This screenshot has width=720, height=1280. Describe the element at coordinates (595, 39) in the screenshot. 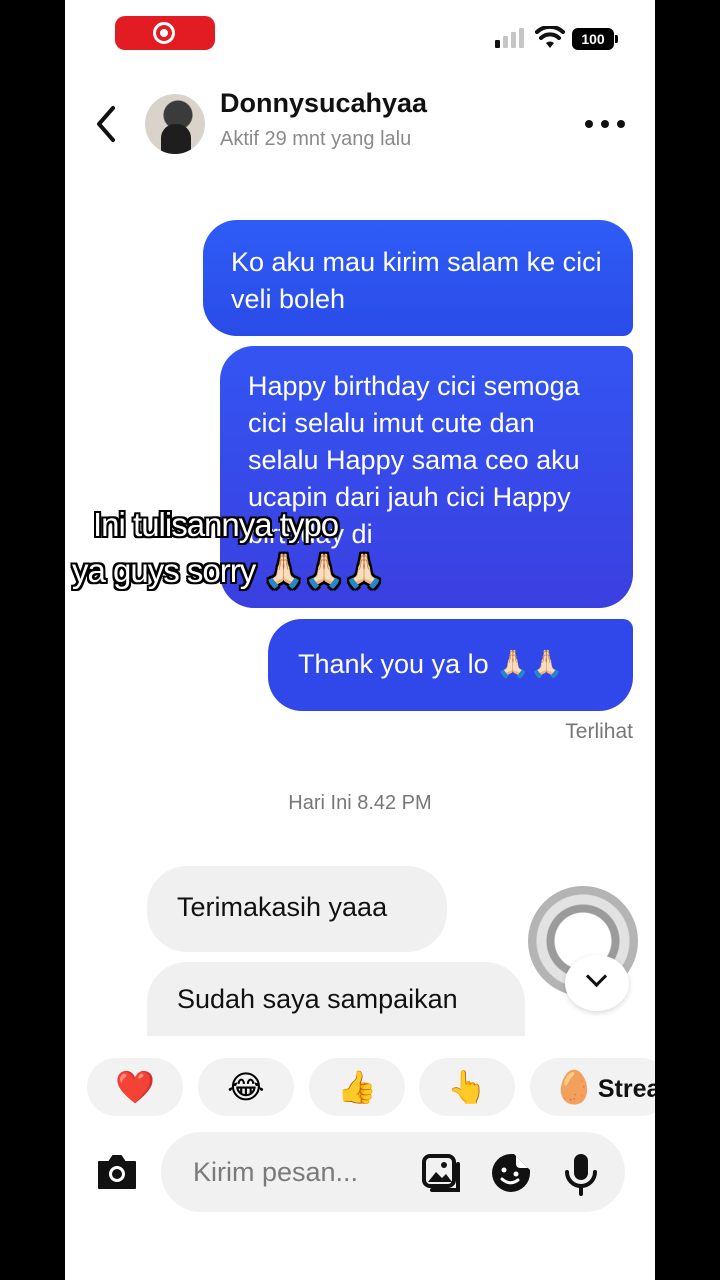

I see `battery-indicator: 100` at that location.